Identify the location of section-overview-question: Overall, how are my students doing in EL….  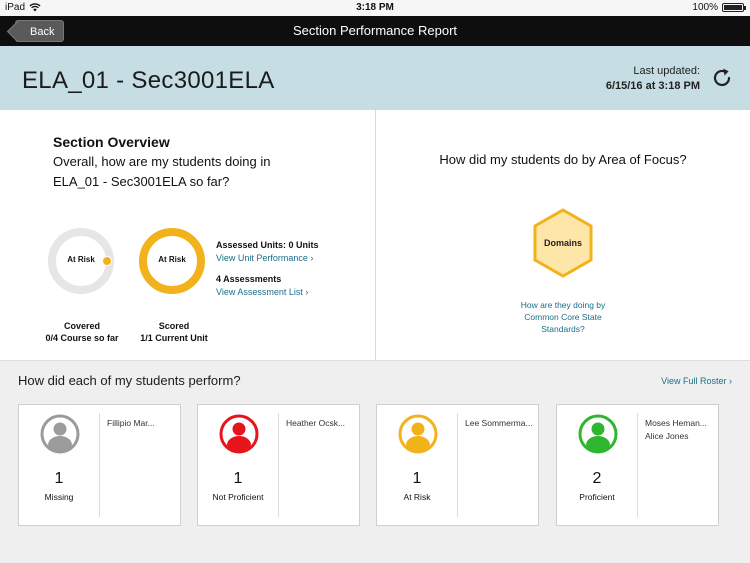
(183, 172).